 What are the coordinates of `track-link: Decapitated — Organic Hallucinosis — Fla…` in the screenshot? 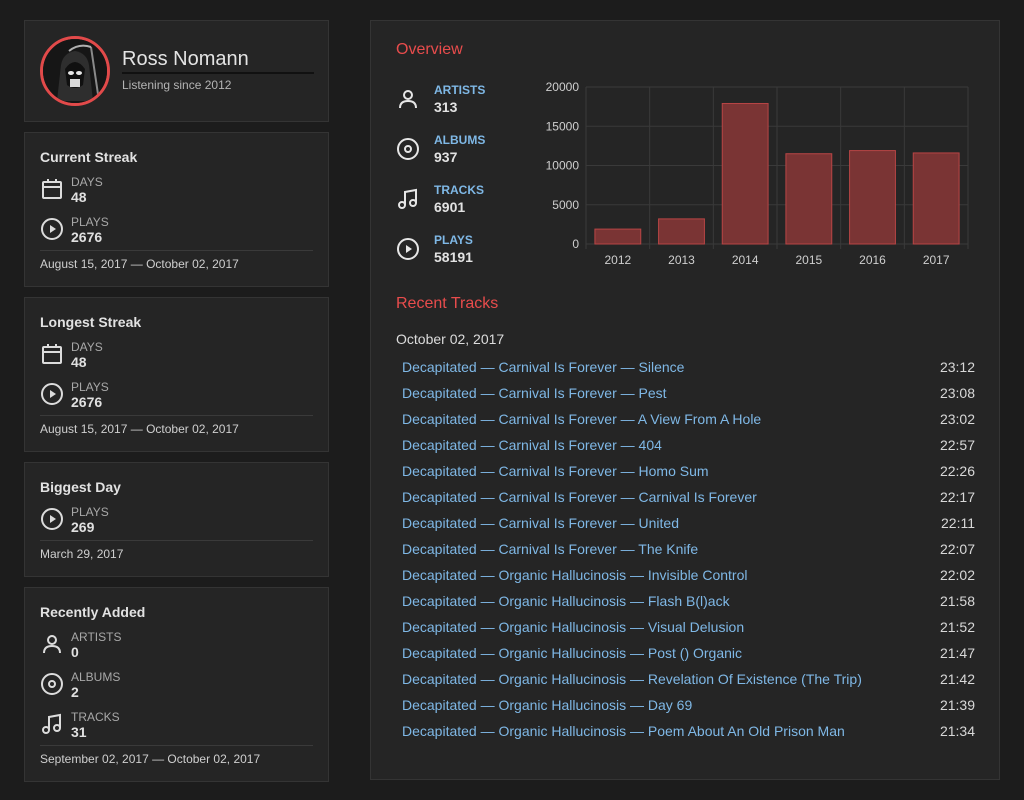 It's located at (566, 601).